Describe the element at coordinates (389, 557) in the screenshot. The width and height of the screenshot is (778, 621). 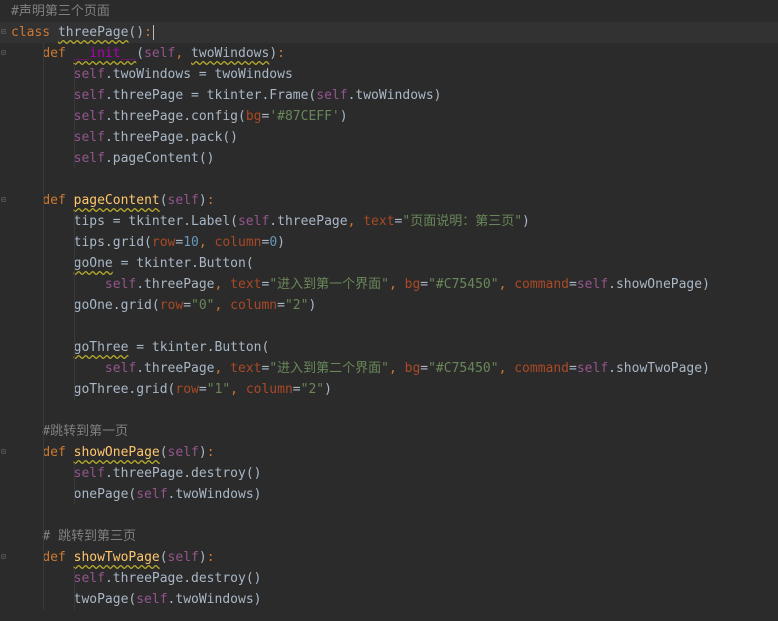
I see `code-line: ⊟ def showTwoPage(self):` at that location.